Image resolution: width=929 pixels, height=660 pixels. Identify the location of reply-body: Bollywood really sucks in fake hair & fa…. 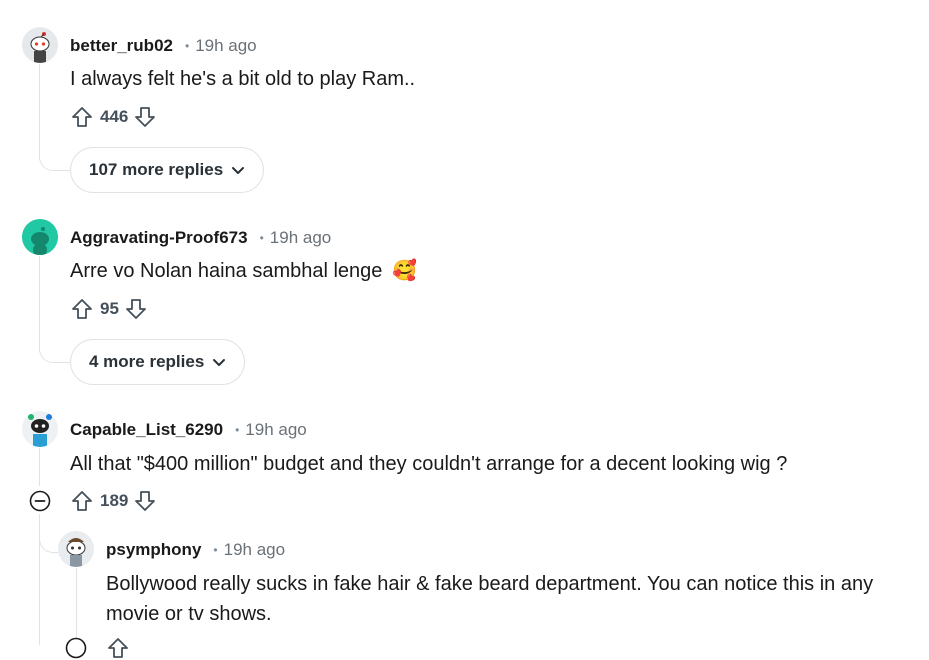
(513, 599).